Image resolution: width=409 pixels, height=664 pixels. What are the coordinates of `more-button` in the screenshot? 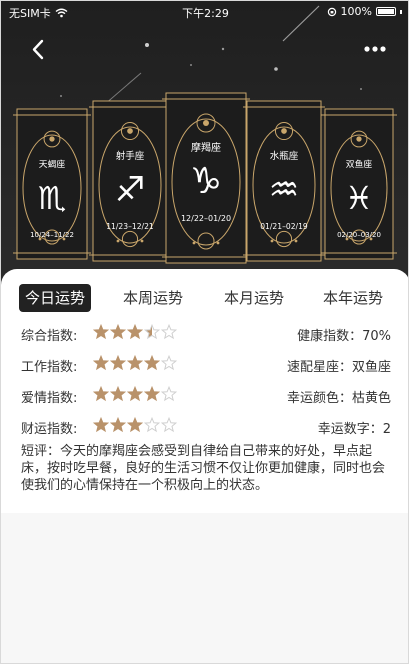 It's located at (375, 49).